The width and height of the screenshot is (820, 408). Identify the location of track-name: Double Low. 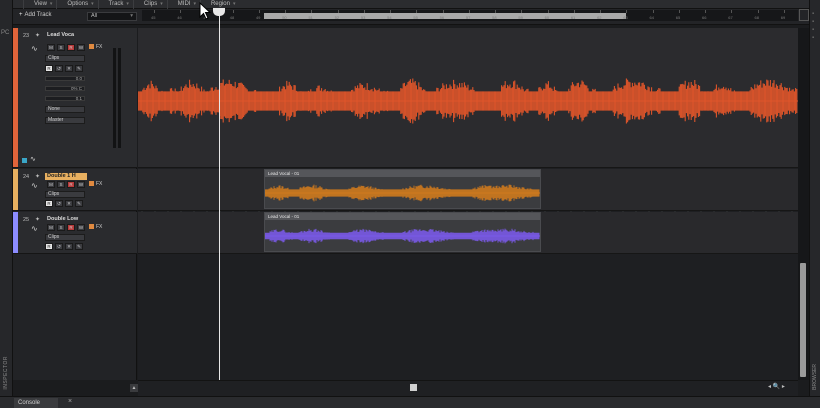
(66, 219).